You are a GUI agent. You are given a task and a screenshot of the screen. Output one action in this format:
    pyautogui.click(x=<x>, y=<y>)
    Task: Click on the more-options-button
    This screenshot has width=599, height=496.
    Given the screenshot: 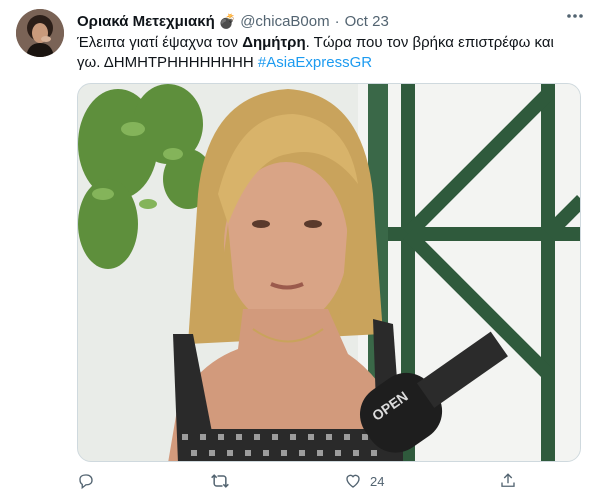 What is the action you would take?
    pyautogui.click(x=575, y=16)
    